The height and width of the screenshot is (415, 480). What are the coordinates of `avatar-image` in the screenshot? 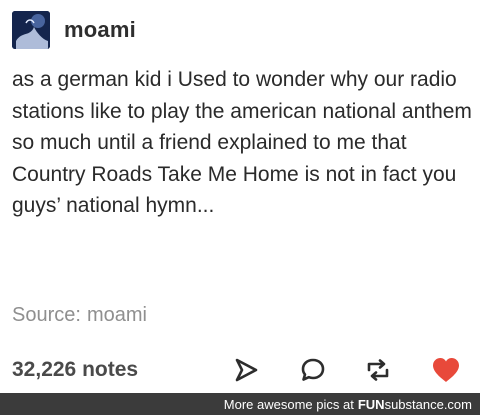 It's located at (31, 30).